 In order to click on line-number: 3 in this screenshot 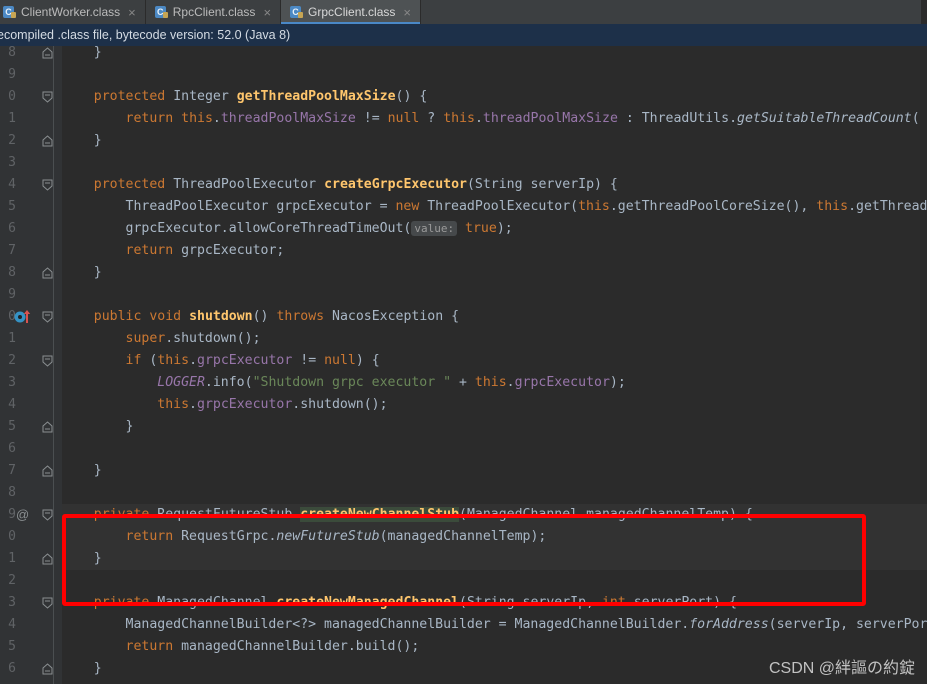, I will do `click(12, 382)`.